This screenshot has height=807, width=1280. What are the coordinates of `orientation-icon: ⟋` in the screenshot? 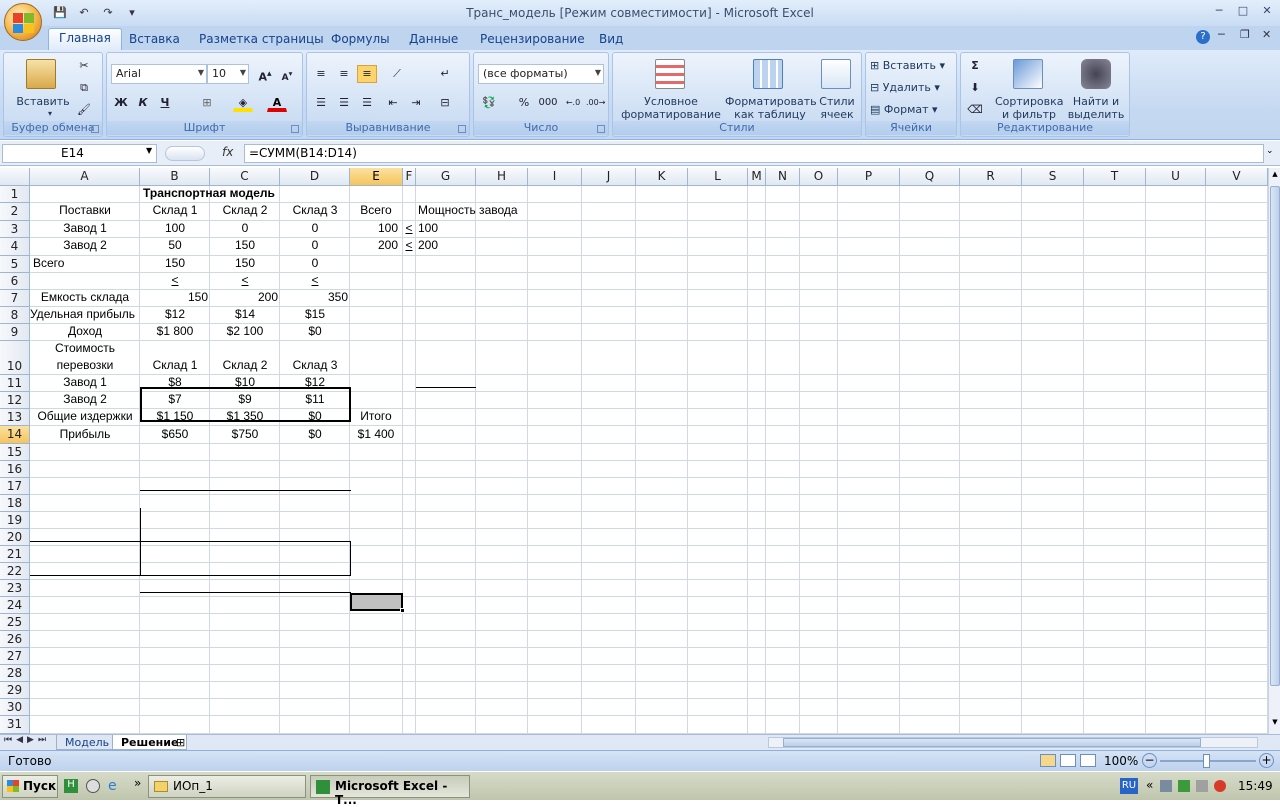 It's located at (397, 74).